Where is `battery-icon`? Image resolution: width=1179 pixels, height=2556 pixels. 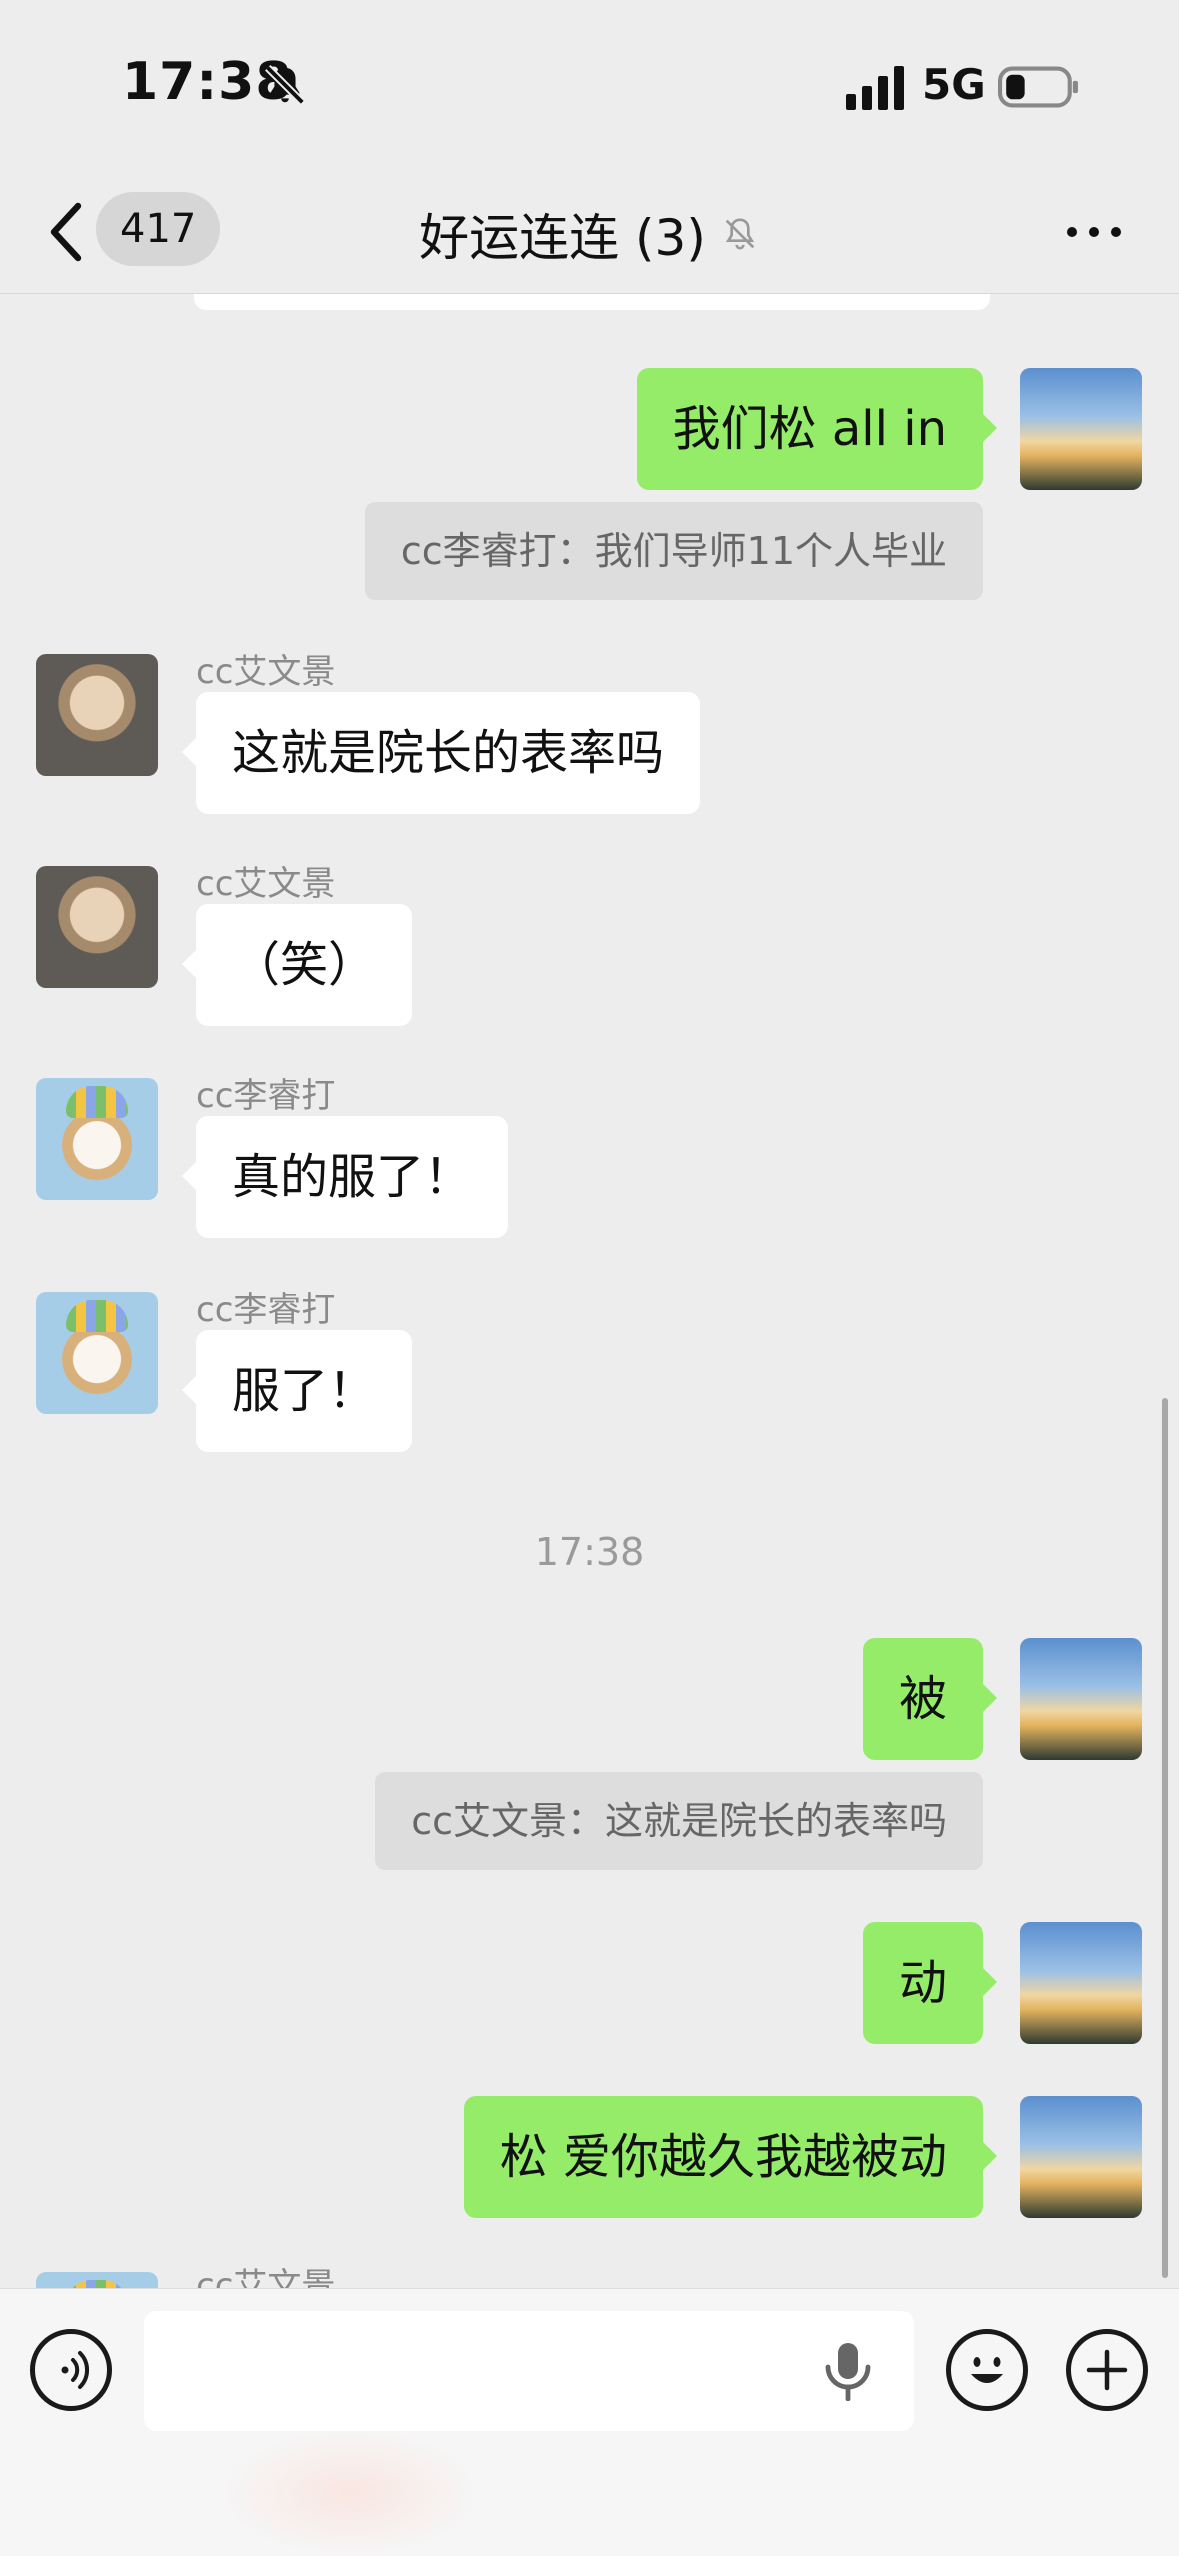
battery-icon is located at coordinates (1038, 87).